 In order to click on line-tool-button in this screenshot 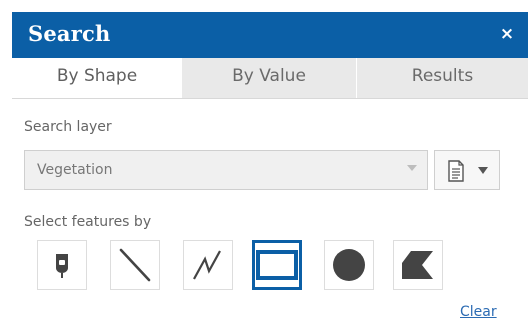, I will do `click(135, 265)`.